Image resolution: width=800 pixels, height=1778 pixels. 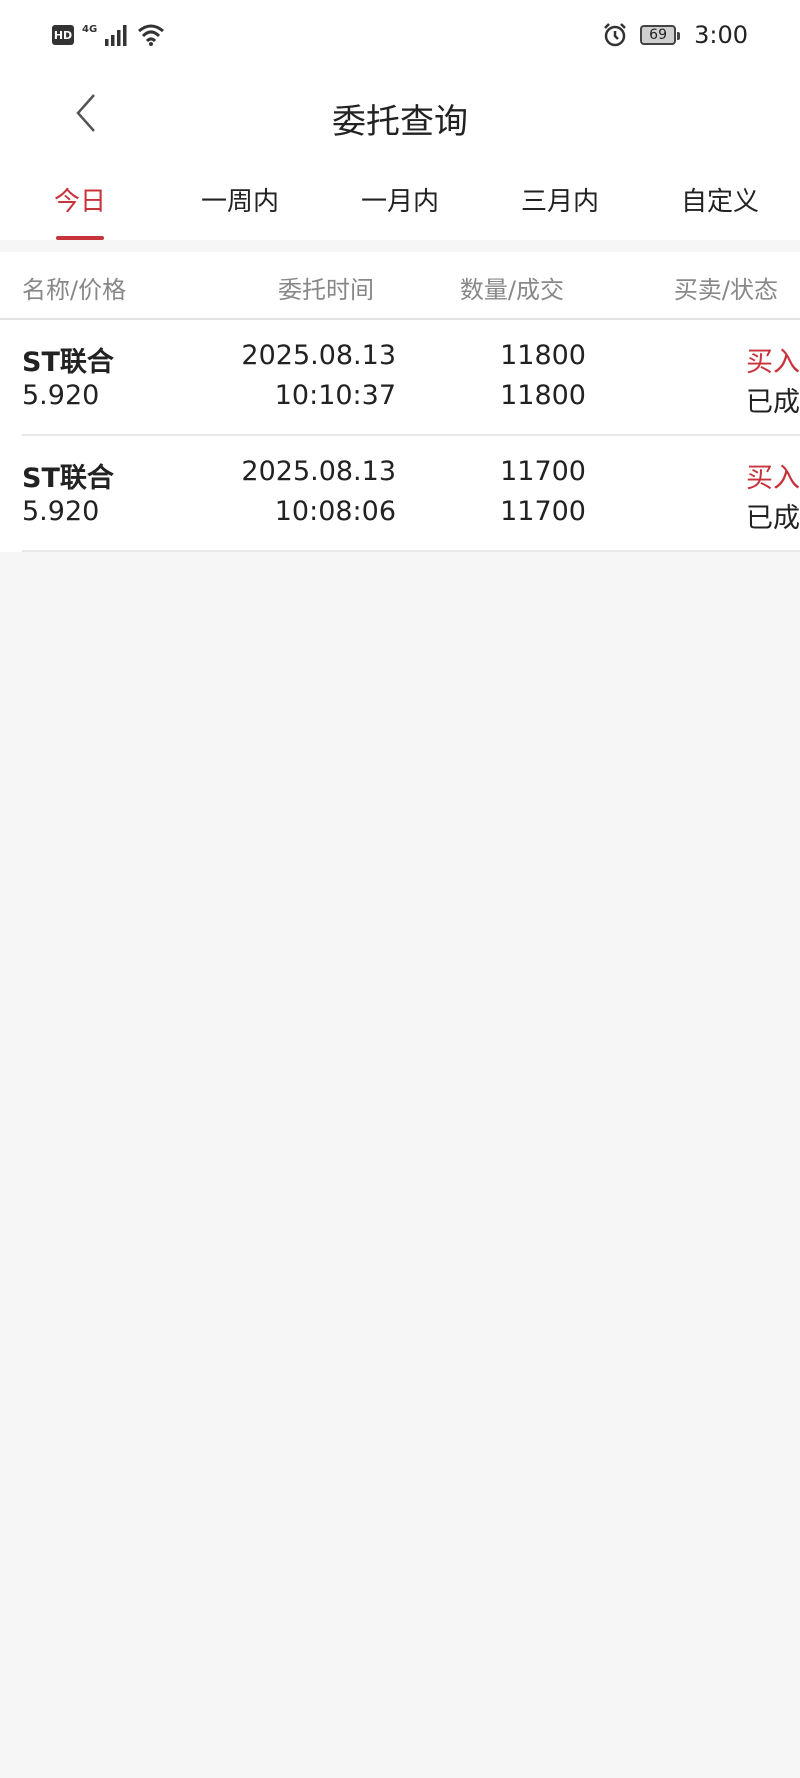 I want to click on hd-badge: HD, so click(x=63, y=35).